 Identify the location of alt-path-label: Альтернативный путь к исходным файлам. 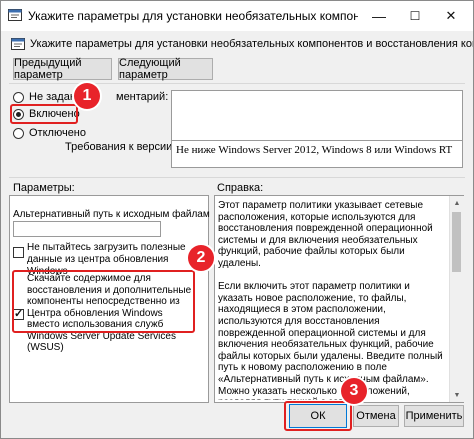
(111, 214).